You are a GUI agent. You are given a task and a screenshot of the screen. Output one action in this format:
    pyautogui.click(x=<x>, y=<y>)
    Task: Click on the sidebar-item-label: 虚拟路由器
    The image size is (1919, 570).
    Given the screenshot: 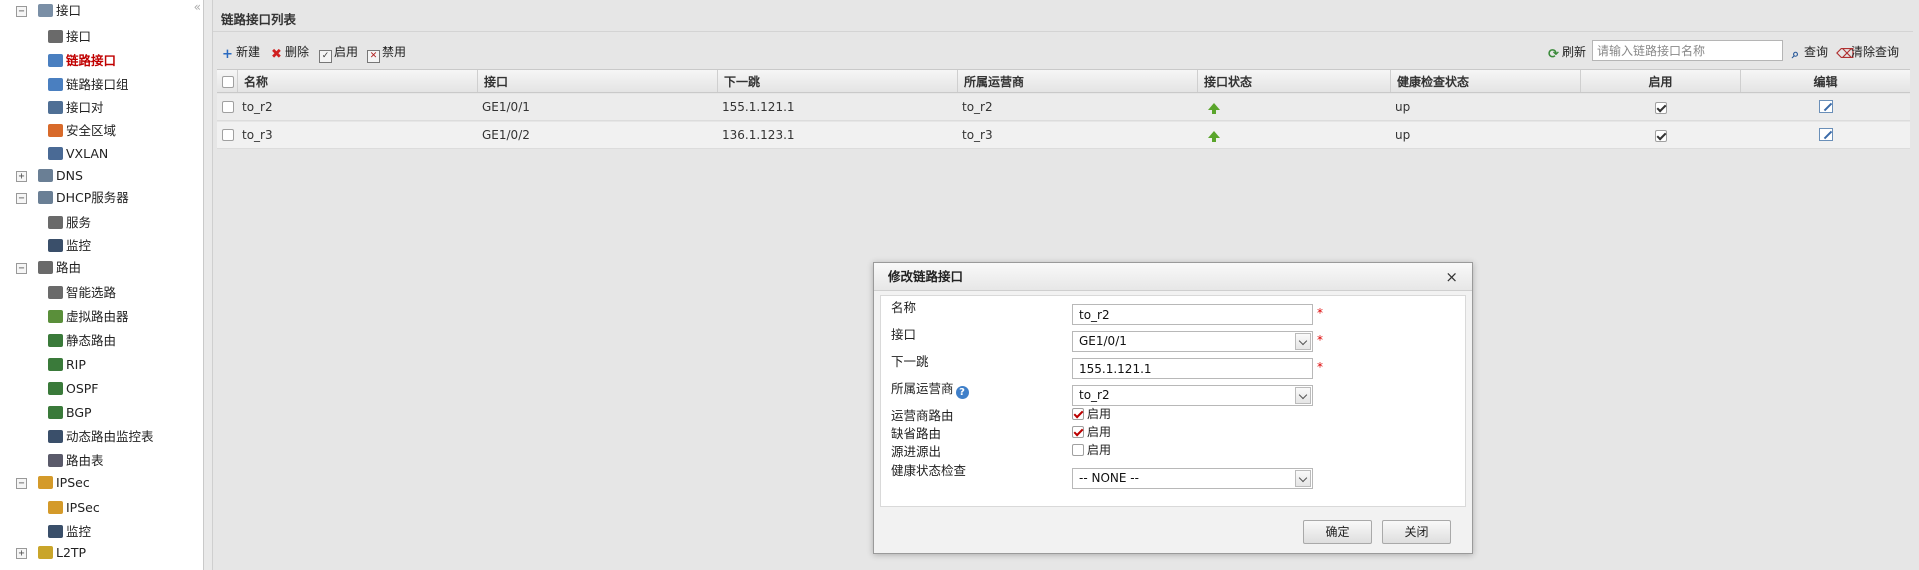 What is the action you would take?
    pyautogui.click(x=97, y=316)
    